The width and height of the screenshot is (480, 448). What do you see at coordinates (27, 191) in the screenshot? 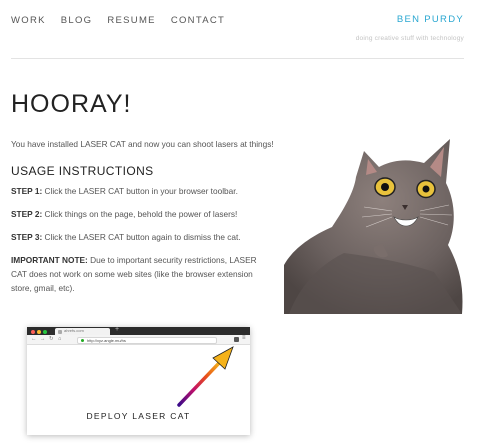
I see `step-1-label: STEP 1:` at bounding box center [27, 191].